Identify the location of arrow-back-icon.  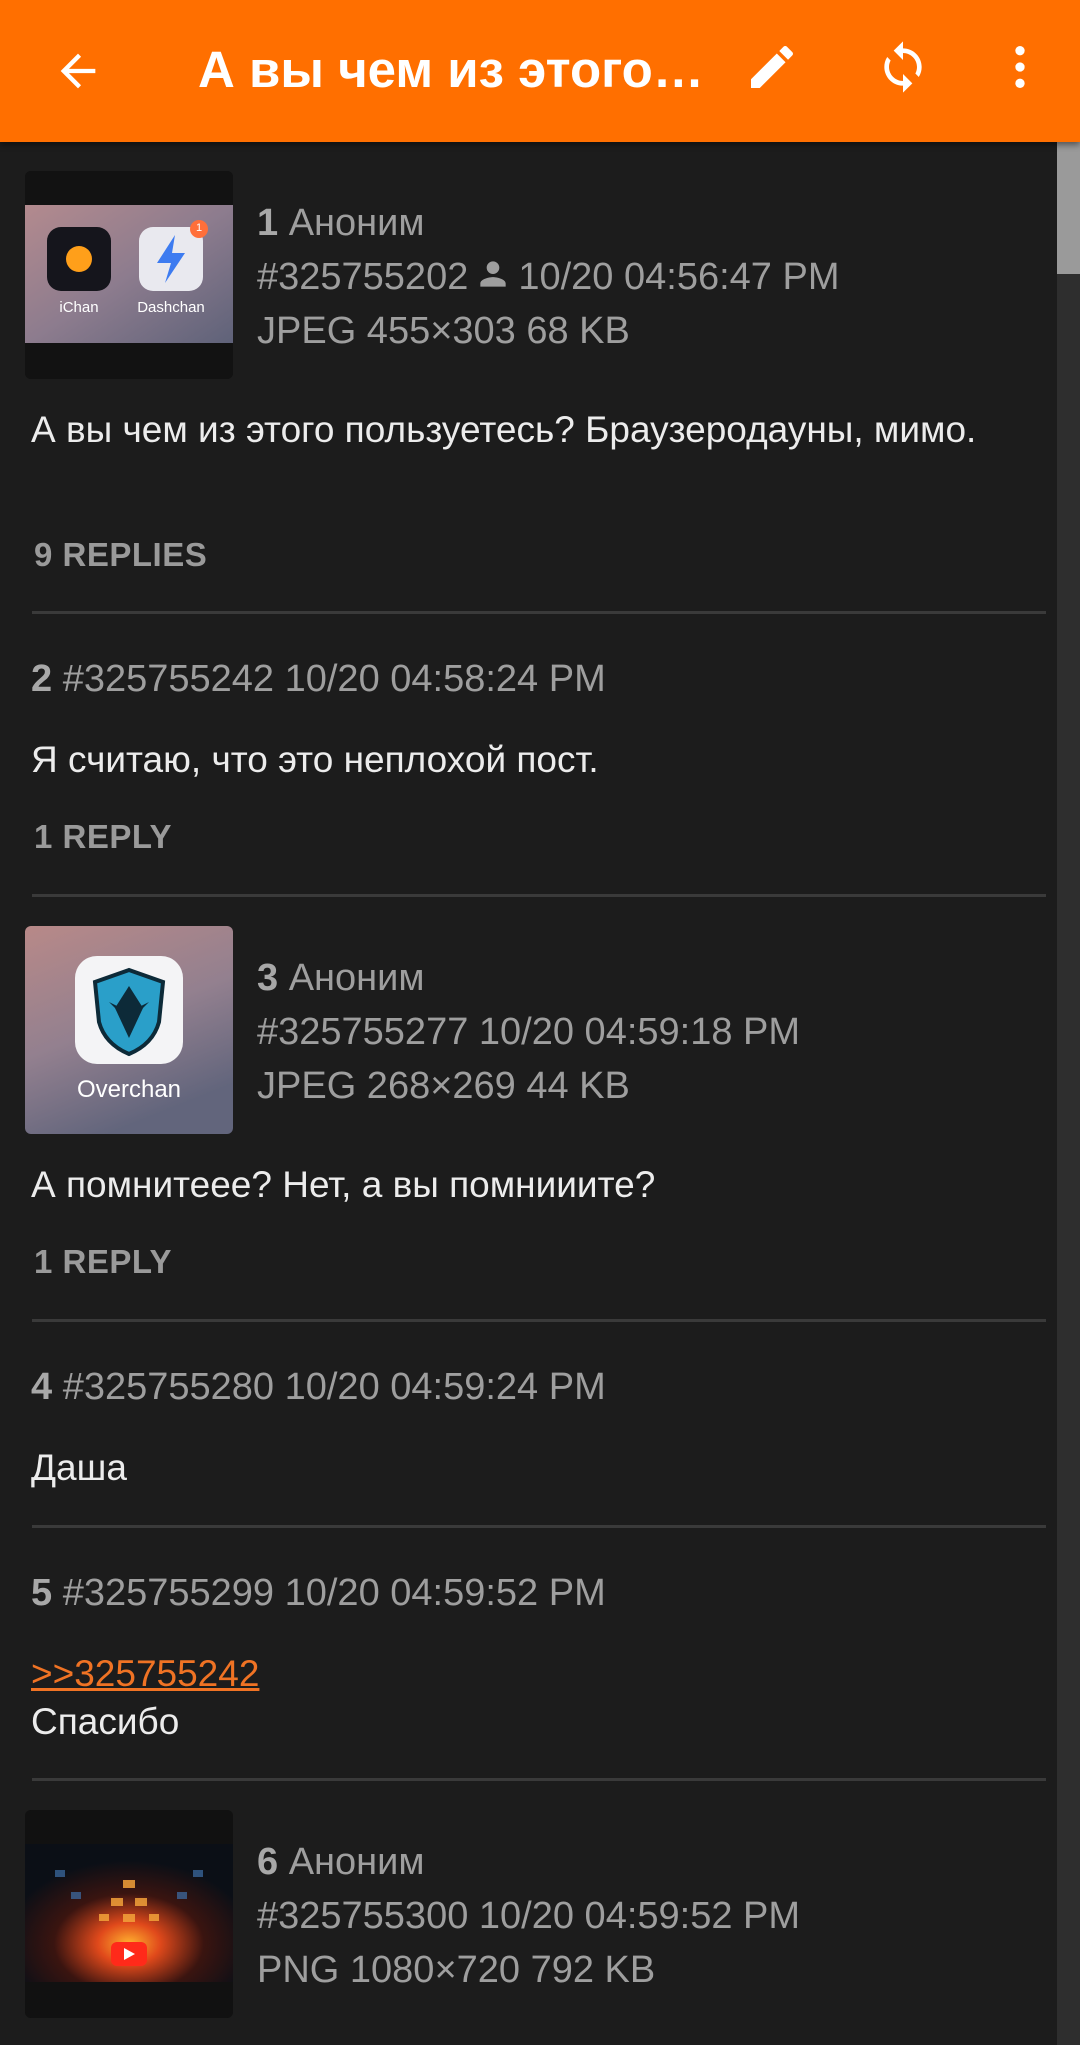
(78, 71).